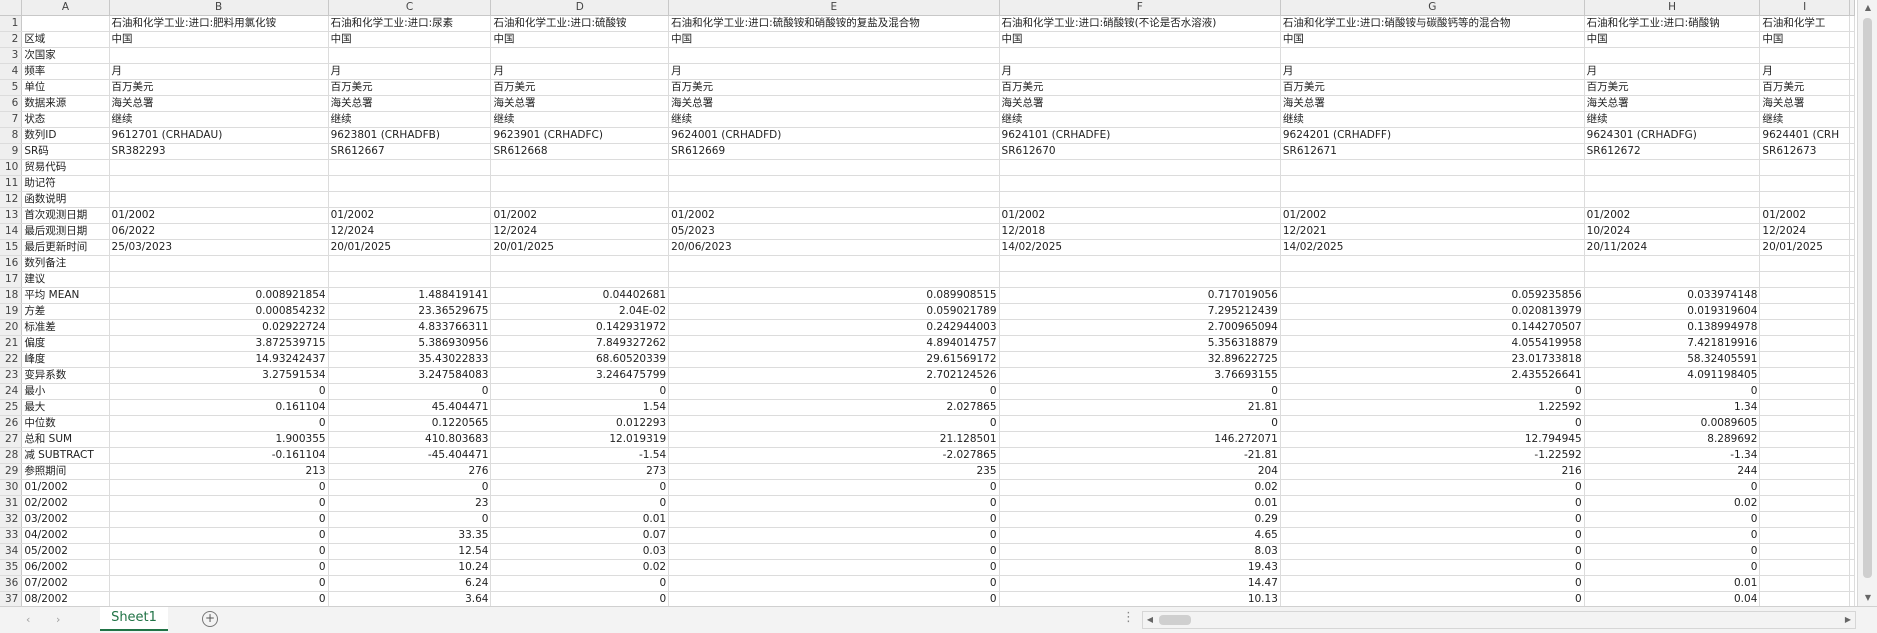 The height and width of the screenshot is (633, 1877). Describe the element at coordinates (11, 519) in the screenshot. I see `row-header: 32` at that location.